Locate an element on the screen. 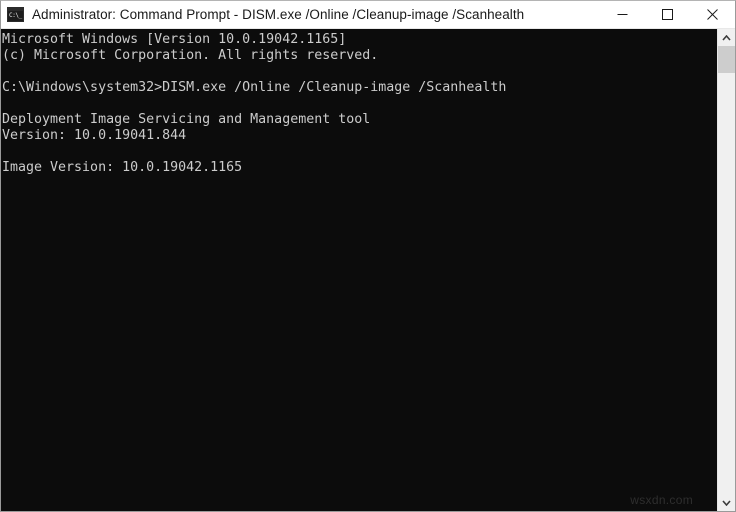  console-icon-glyph: C:\_ is located at coordinates (15, 16).